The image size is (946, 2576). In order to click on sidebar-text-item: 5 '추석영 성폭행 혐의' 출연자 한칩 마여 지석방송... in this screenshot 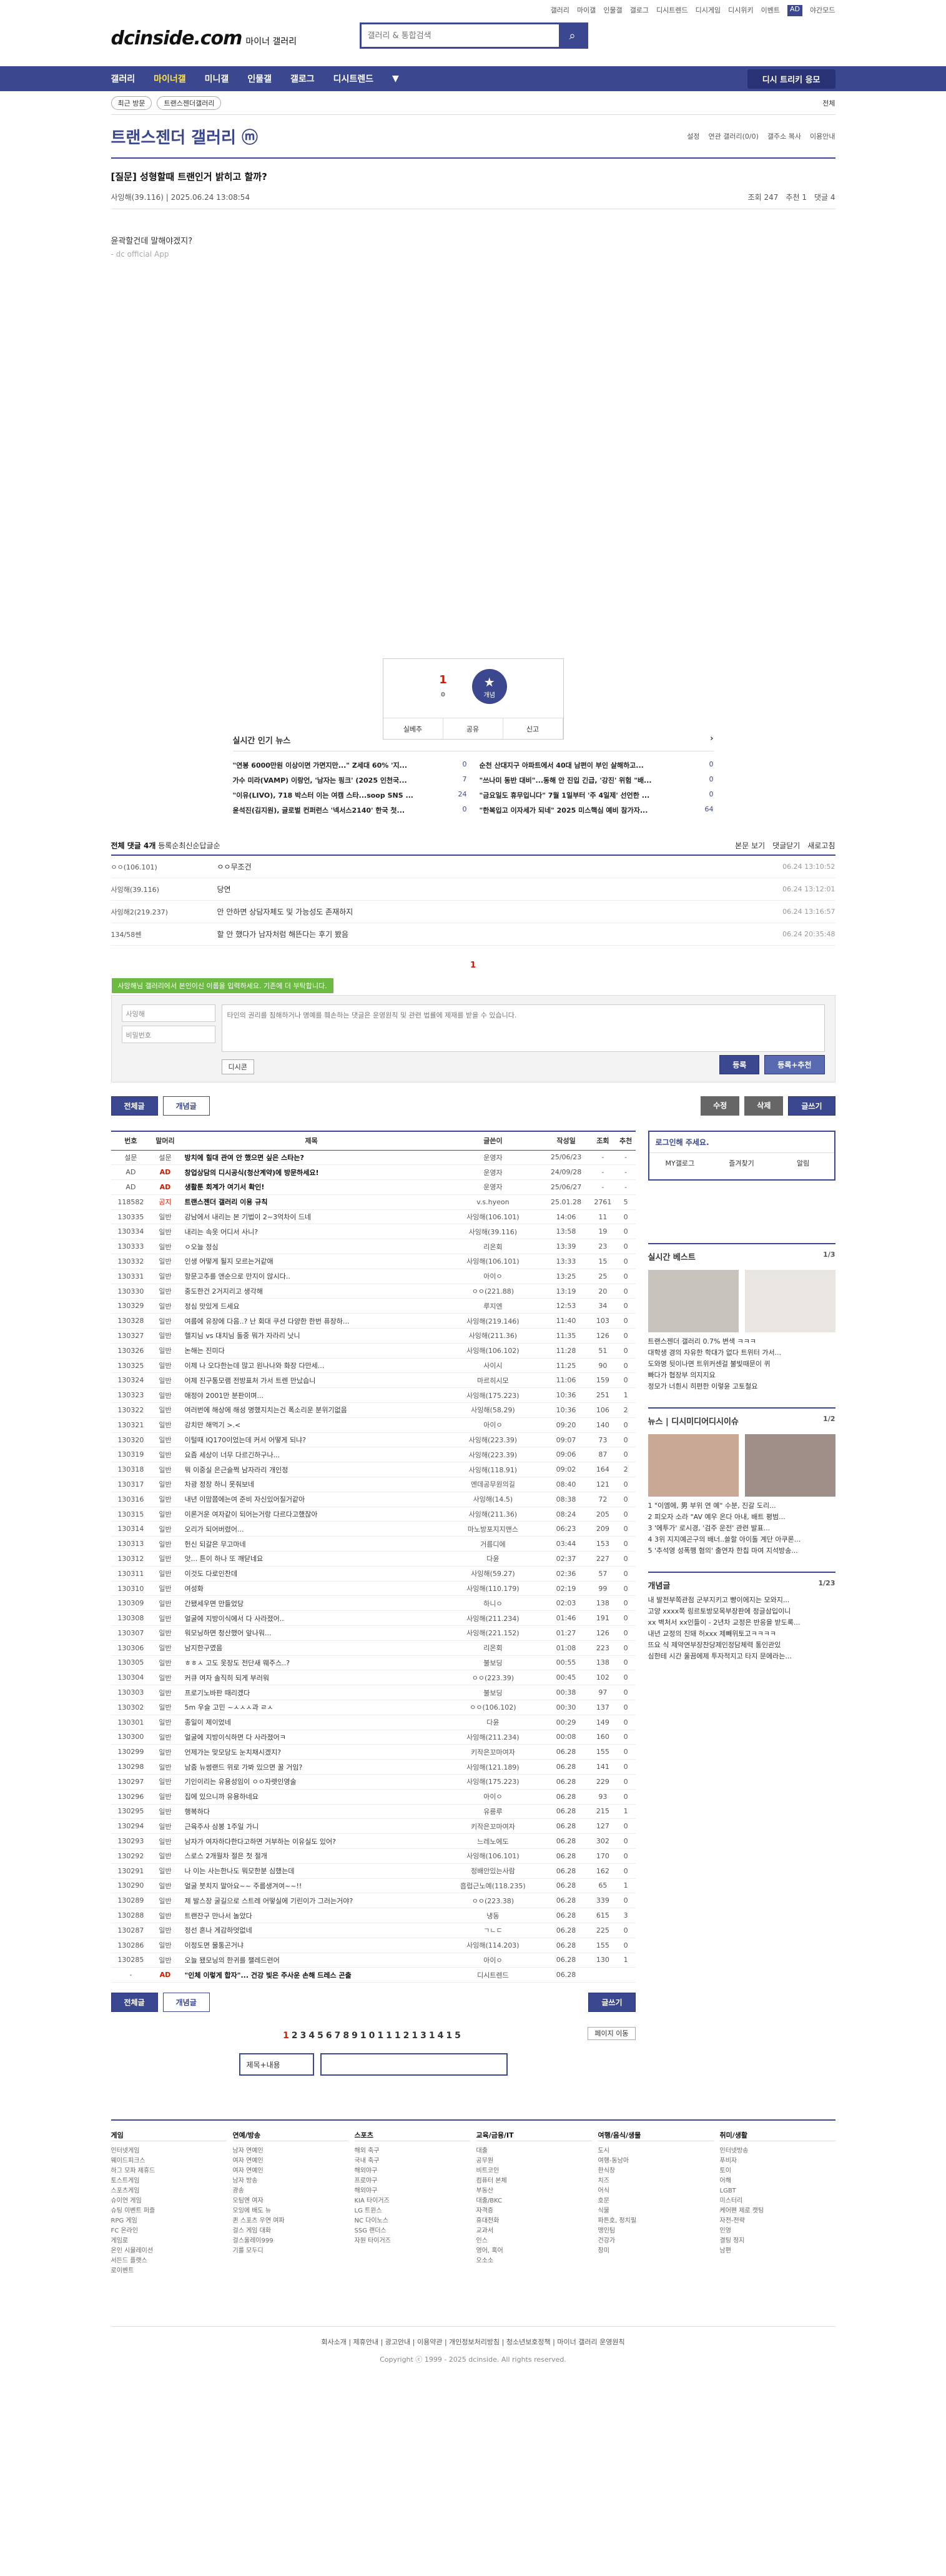, I will do `click(723, 1551)`.